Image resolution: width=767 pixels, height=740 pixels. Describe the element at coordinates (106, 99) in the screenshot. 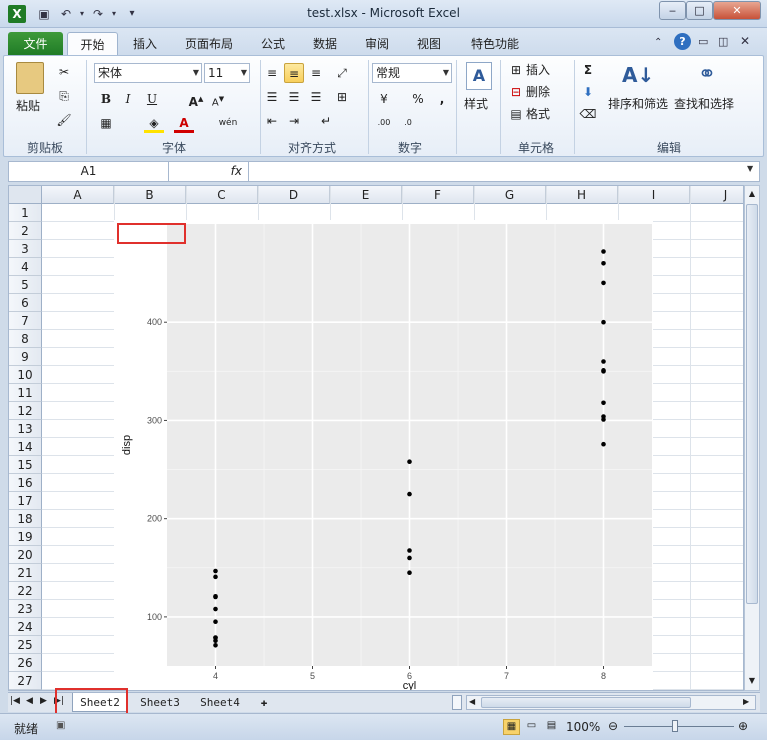

I see `bold-icon: B` at that location.